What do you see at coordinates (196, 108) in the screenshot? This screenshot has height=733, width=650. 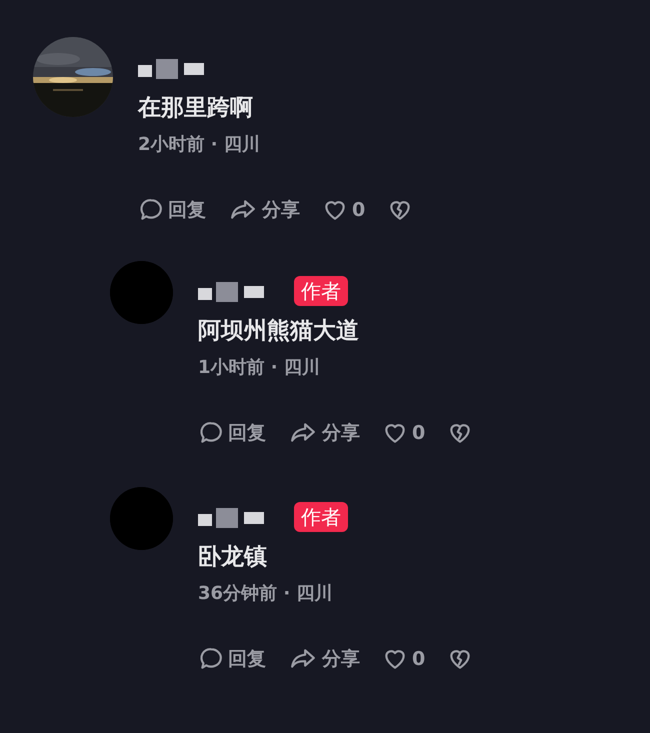 I see `comment-text: 在那里跨啊` at bounding box center [196, 108].